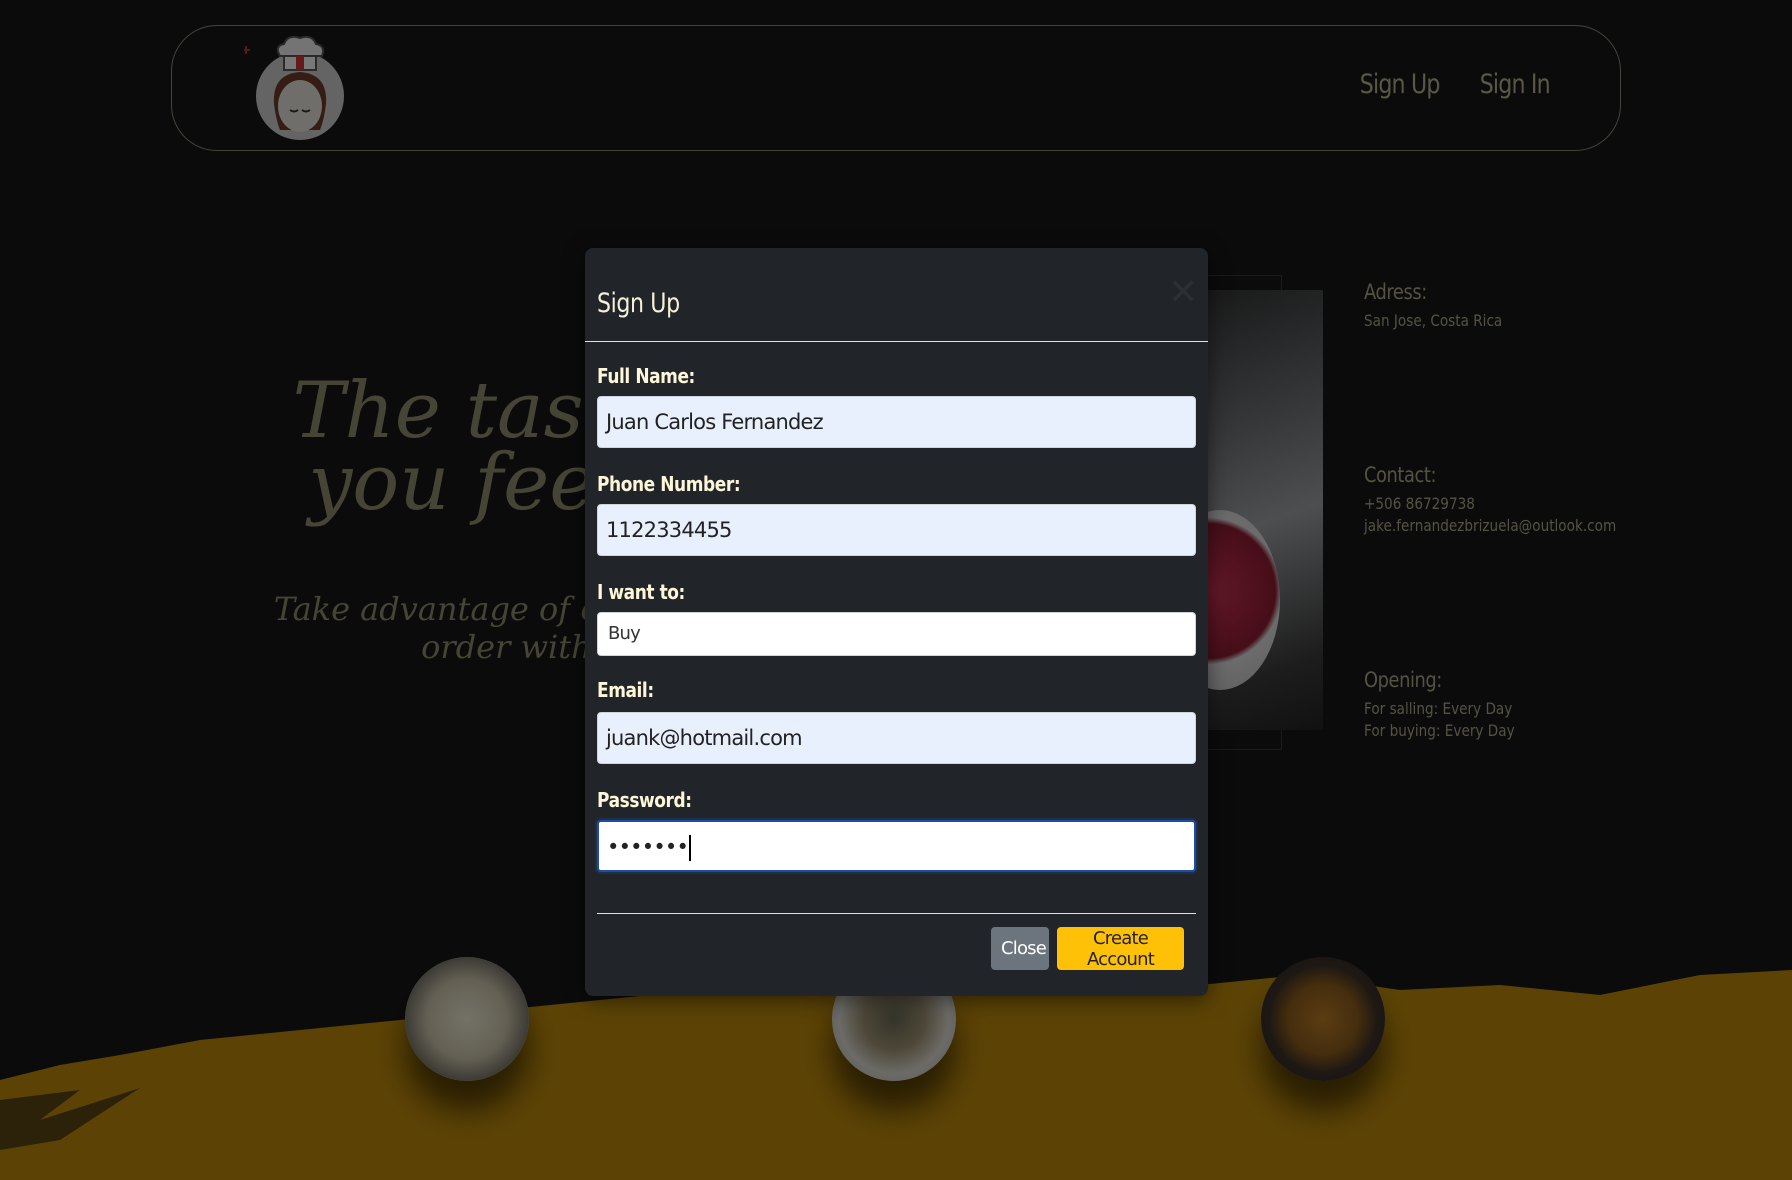 The width and height of the screenshot is (1792, 1180). Describe the element at coordinates (644, 800) in the screenshot. I see `password-label: Password:` at that location.